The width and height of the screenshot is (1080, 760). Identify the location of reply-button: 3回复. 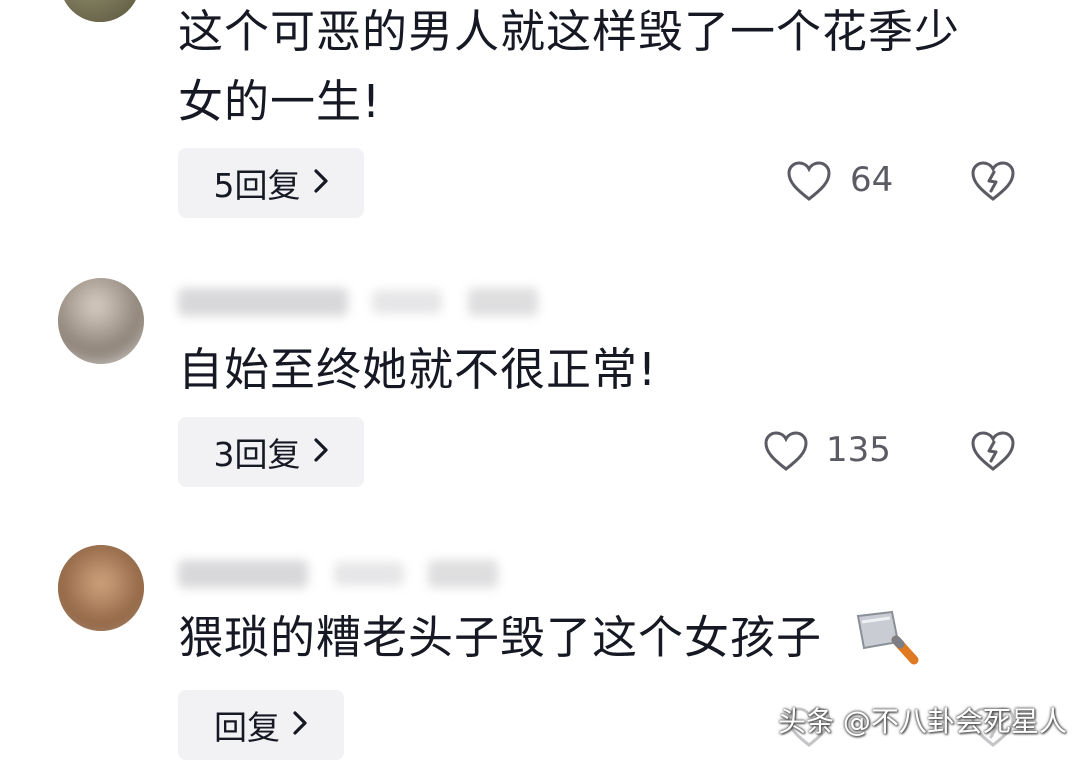
(271, 452).